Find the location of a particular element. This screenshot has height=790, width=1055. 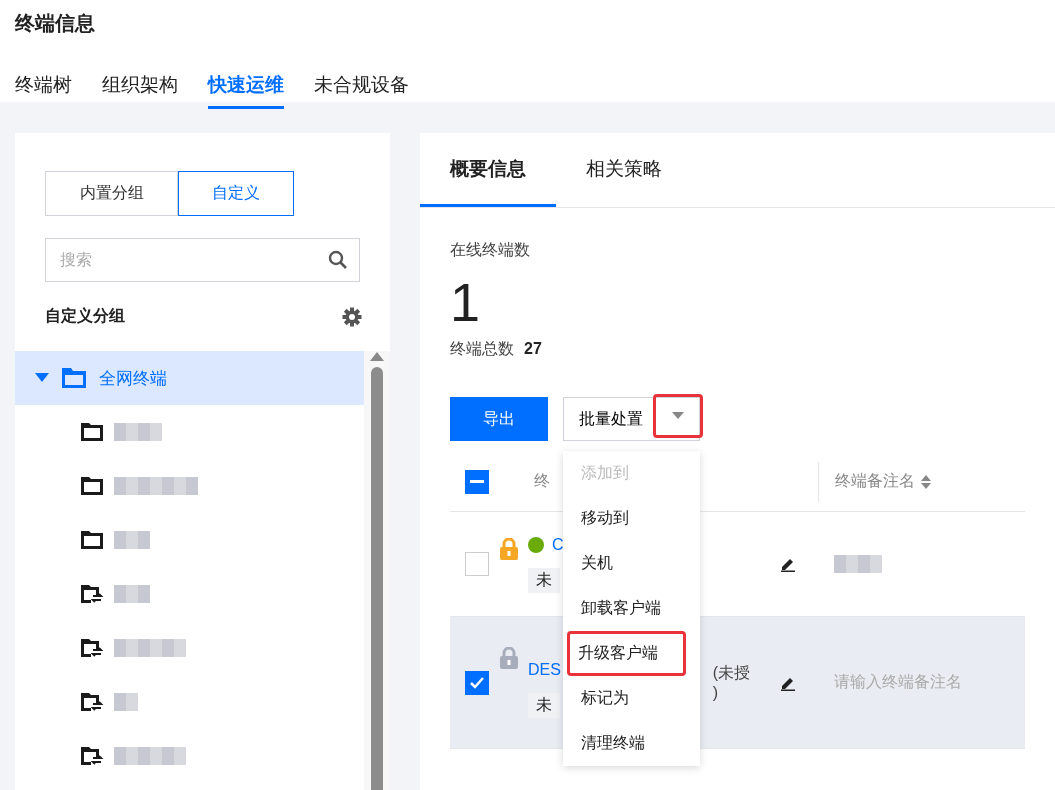

total-label: 终端总数 is located at coordinates (482, 349).